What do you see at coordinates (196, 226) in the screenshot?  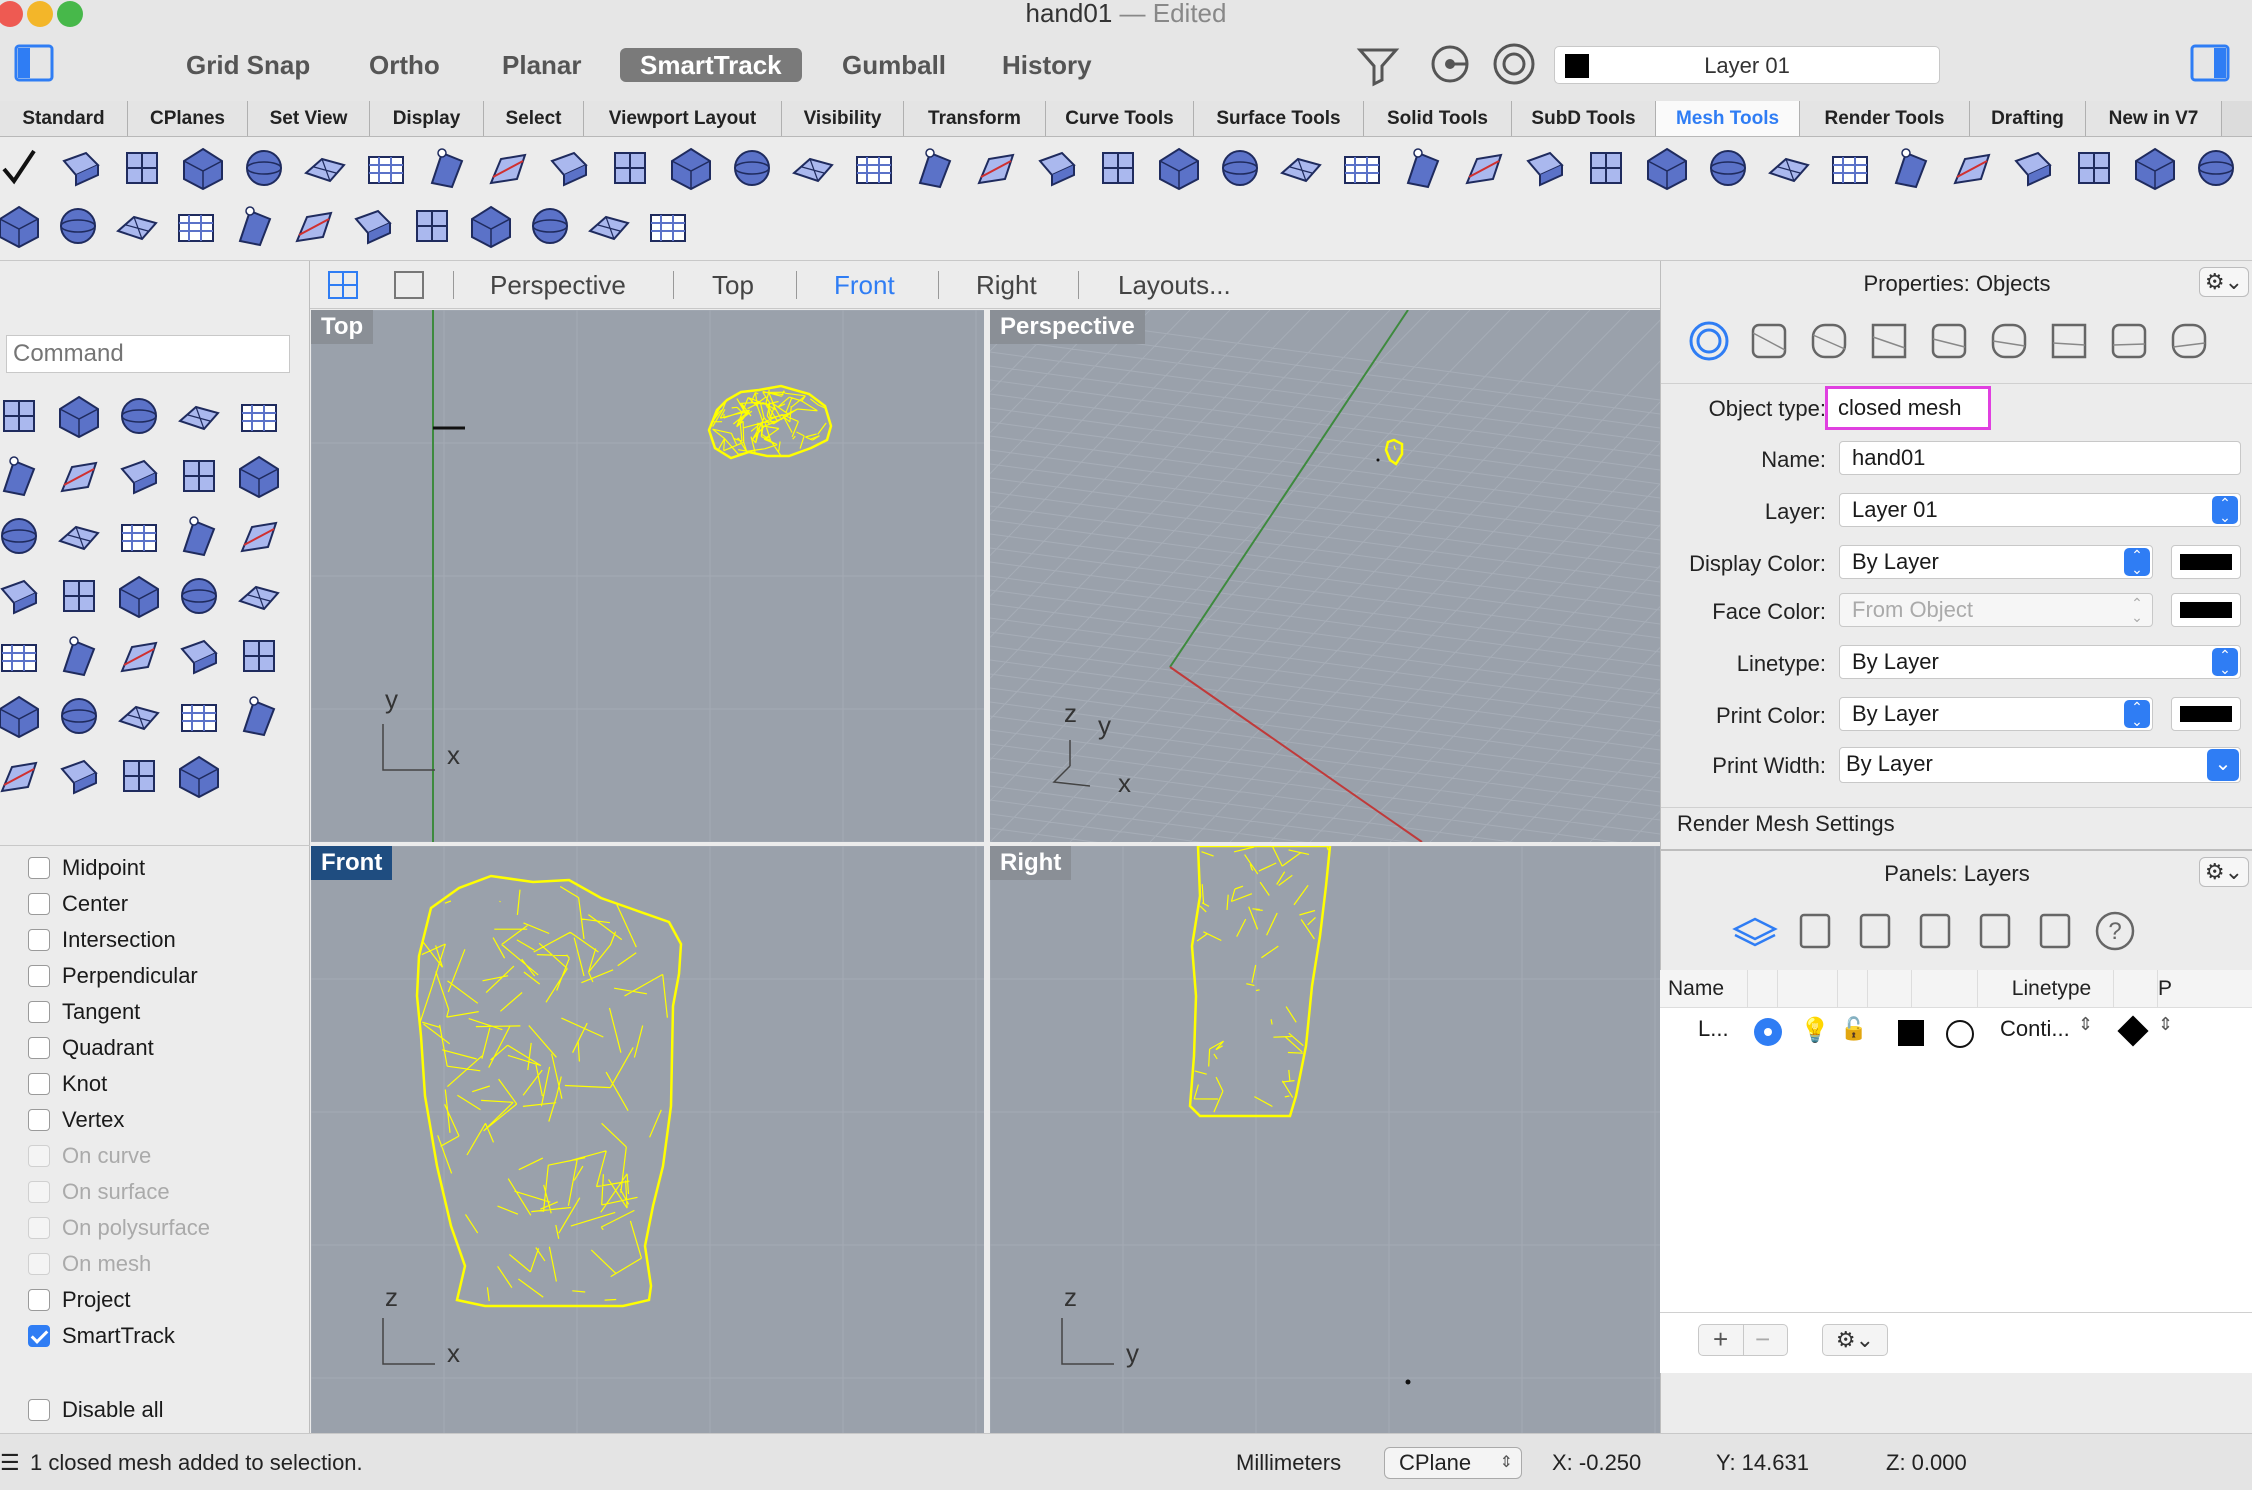 I see `mesh-import-icon` at bounding box center [196, 226].